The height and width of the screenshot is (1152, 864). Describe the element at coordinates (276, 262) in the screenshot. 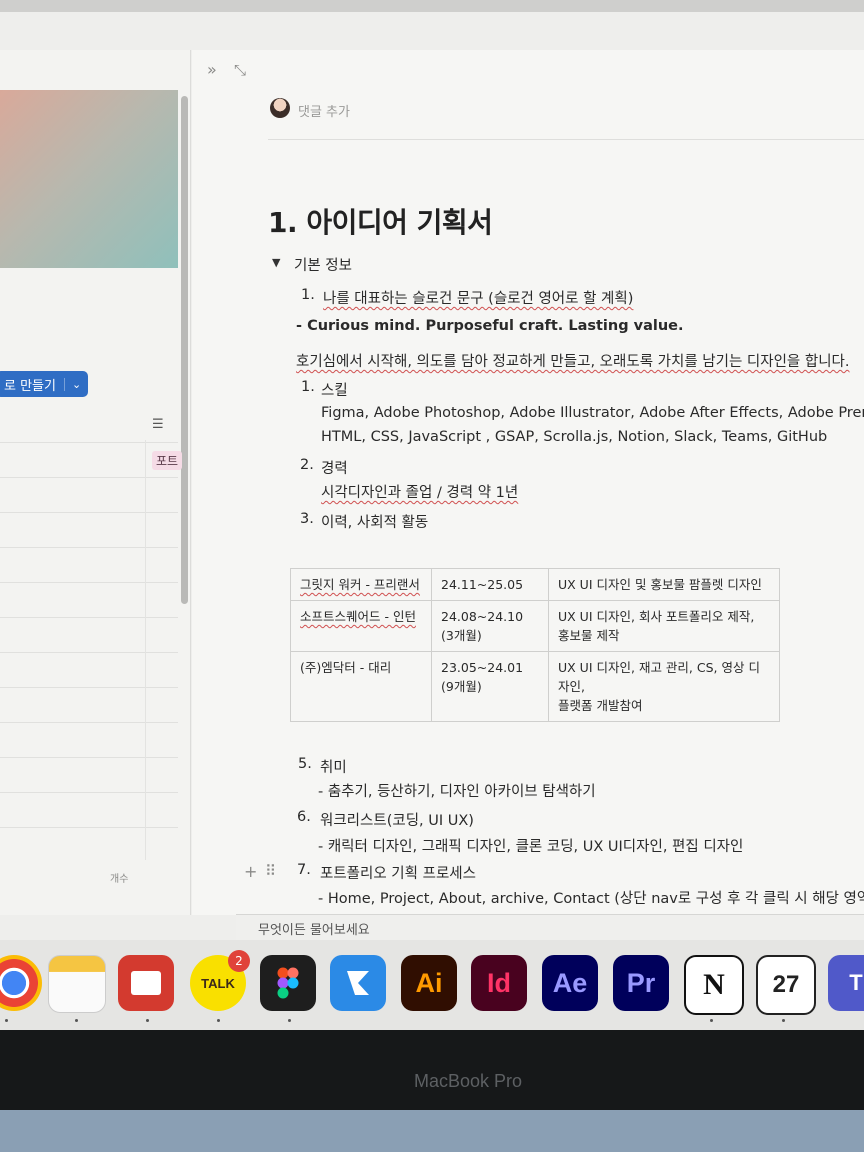

I see `toggle-triangle-icon: ▼` at that location.